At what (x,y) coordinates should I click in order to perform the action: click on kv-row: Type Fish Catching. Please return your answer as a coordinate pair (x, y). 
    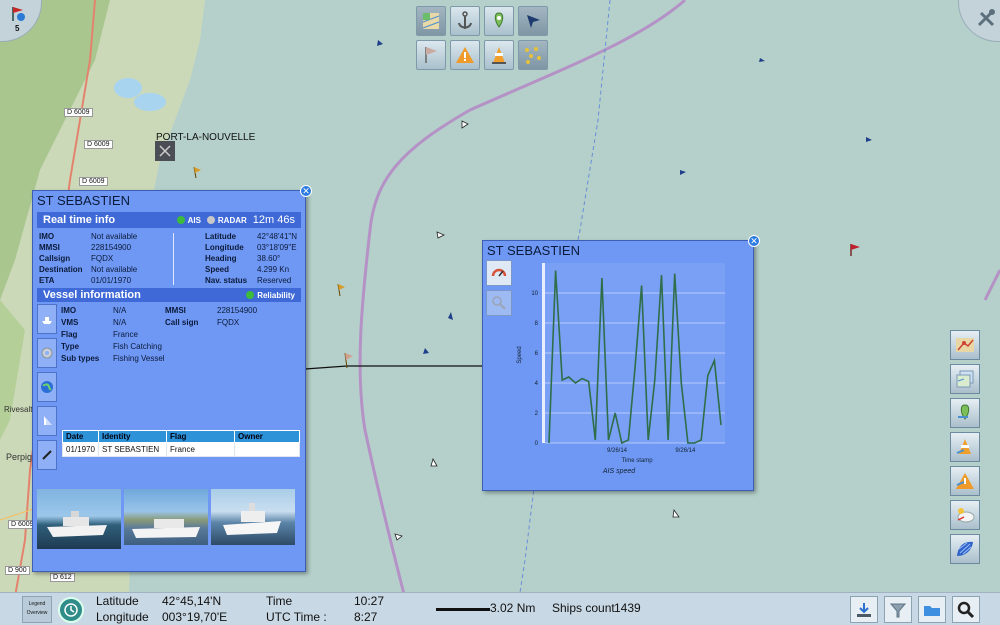
    Looking at the image, I should click on (111, 346).